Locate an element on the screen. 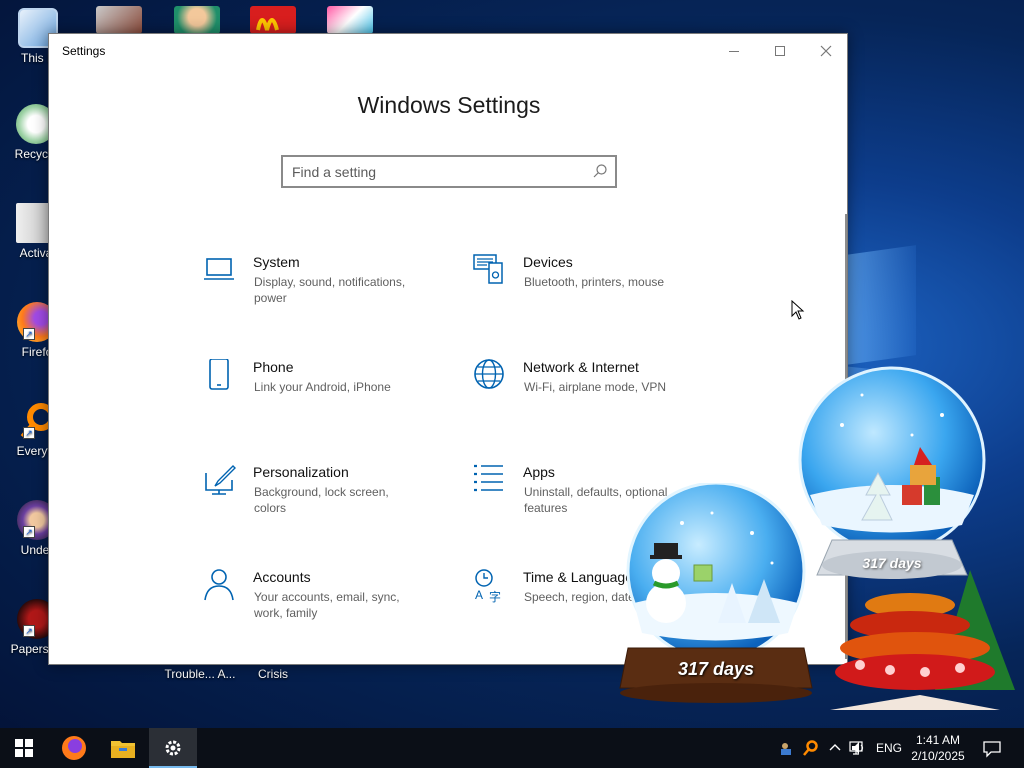 The height and width of the screenshot is (768, 1024). chevron-up-icon is located at coordinates (835, 748).